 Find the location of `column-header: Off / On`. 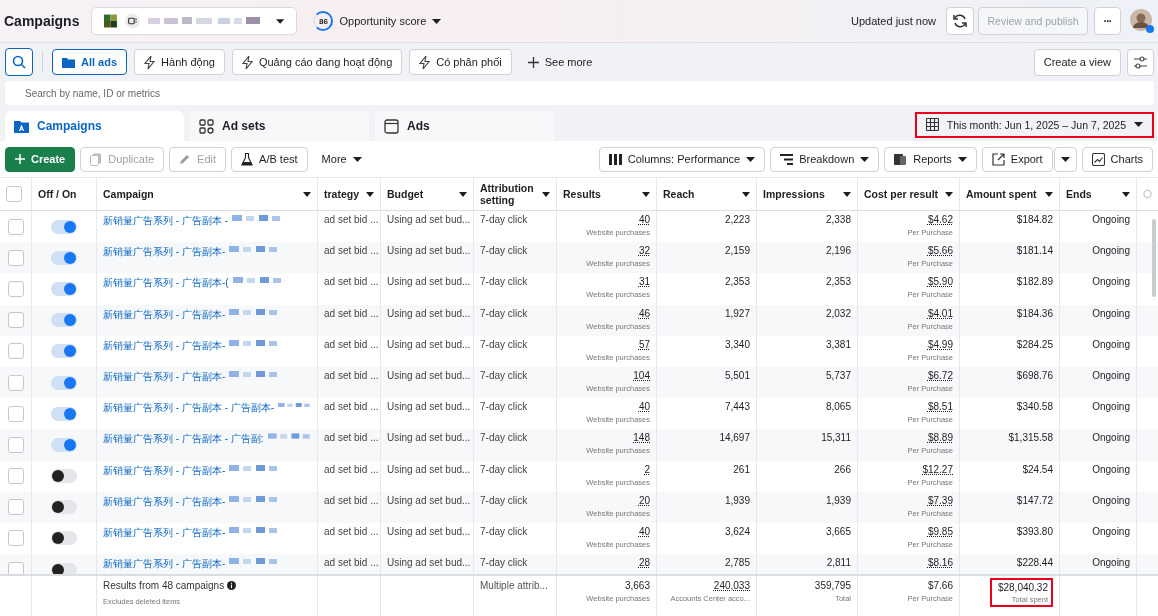

column-header: Off / On is located at coordinates (57, 194).